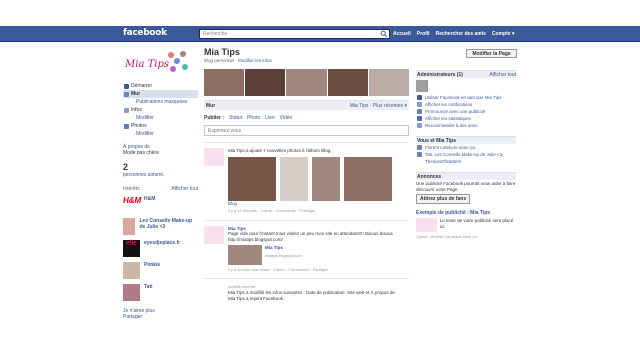  What do you see at coordinates (426, 225) in the screenshot?
I see `ad-image` at bounding box center [426, 225].